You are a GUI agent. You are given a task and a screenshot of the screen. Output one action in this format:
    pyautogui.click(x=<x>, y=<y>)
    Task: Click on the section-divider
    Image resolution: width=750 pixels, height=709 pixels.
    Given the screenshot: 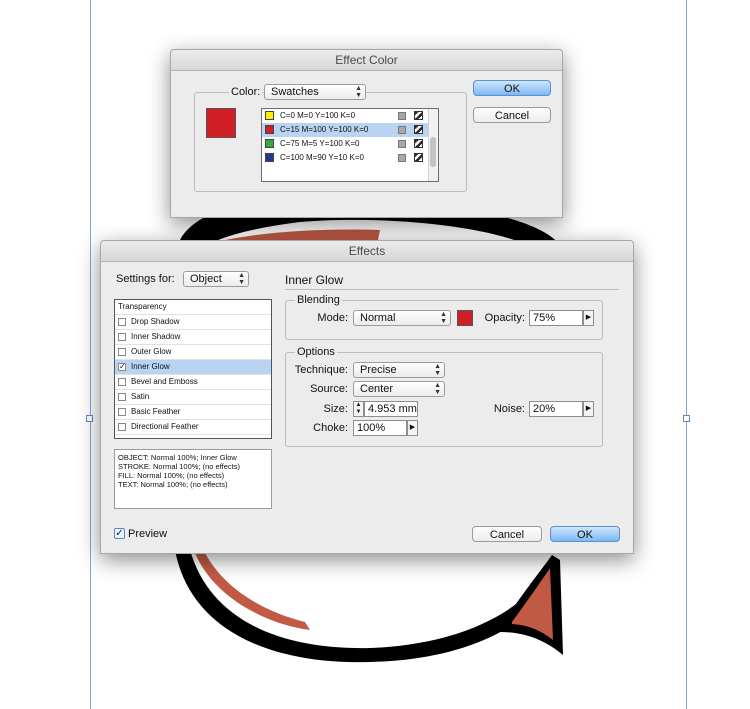 What is the action you would take?
    pyautogui.click(x=452, y=289)
    